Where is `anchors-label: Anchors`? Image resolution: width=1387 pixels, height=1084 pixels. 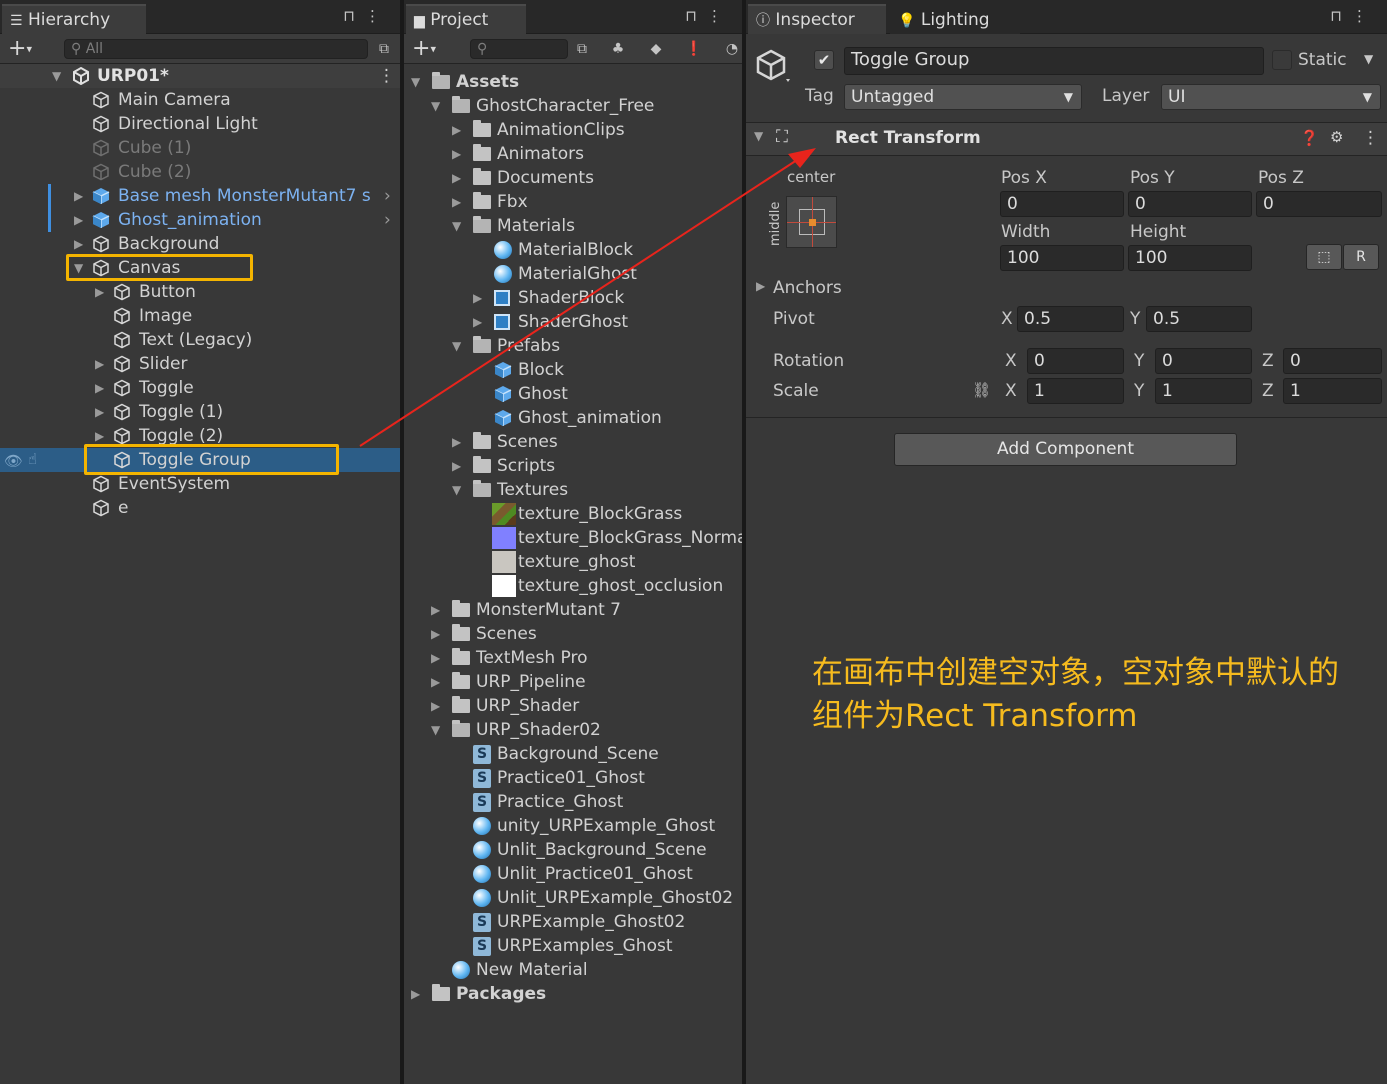 anchors-label: Anchors is located at coordinates (807, 288).